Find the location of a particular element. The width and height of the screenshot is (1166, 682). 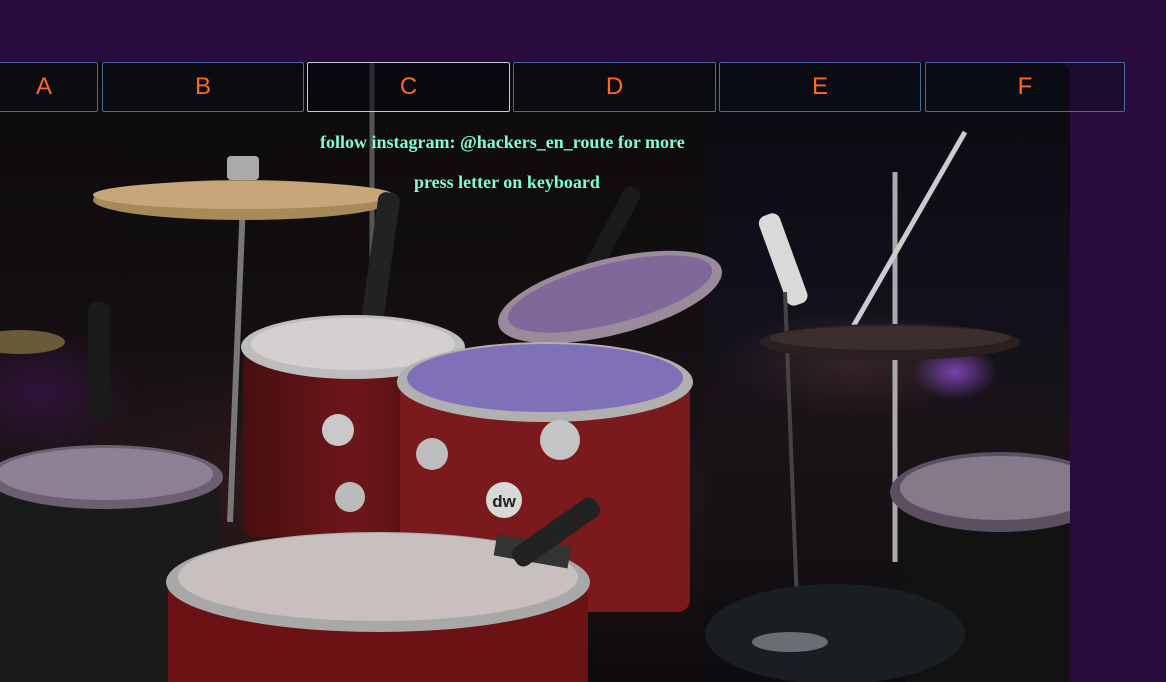

snare-microphone is located at coordinates (99, 362).